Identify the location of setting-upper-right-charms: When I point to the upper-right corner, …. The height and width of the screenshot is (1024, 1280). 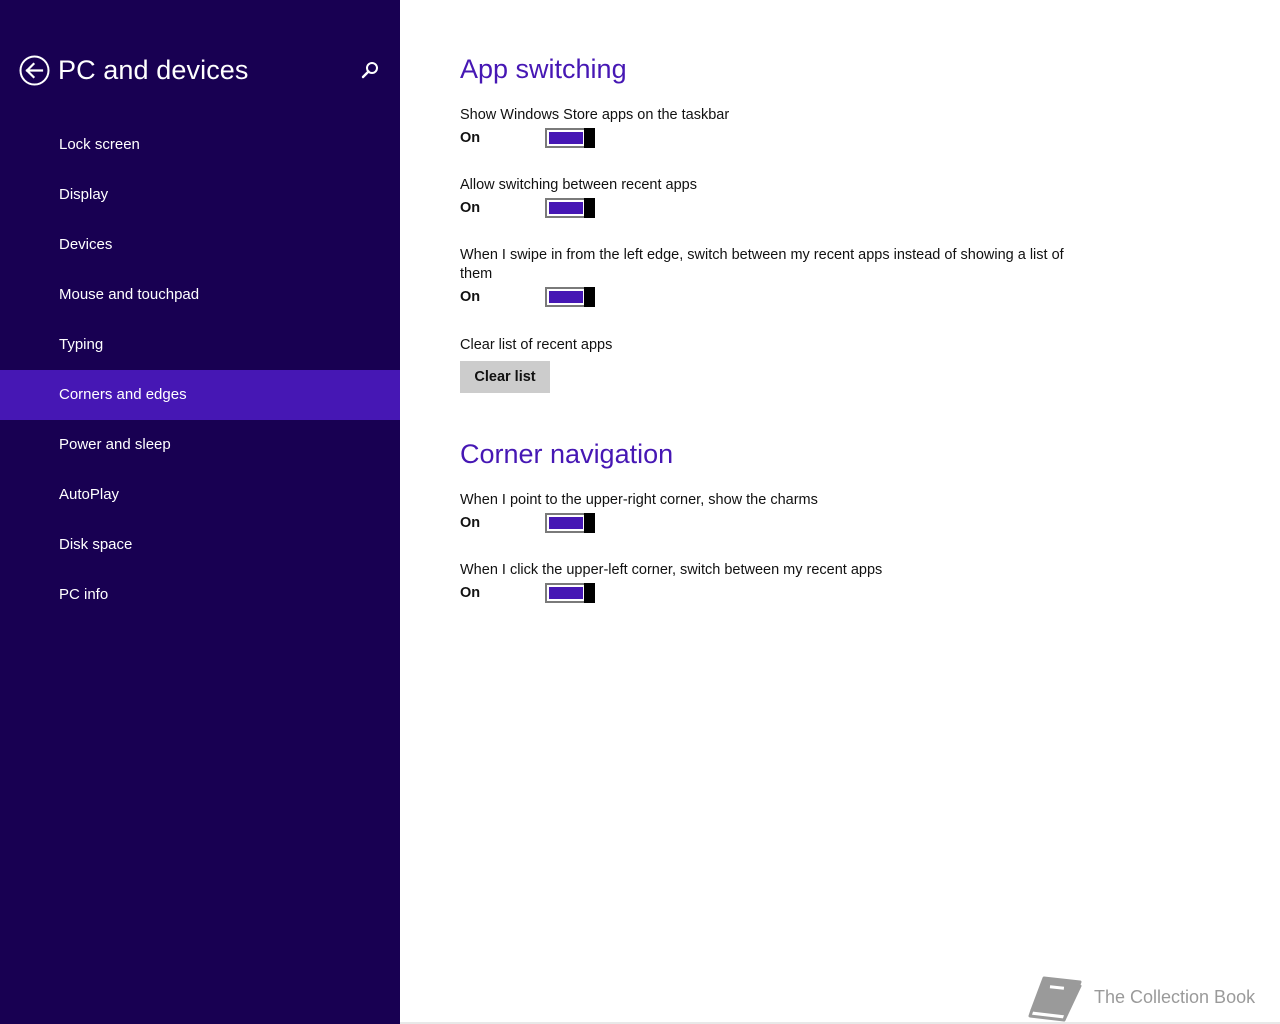
(770, 513).